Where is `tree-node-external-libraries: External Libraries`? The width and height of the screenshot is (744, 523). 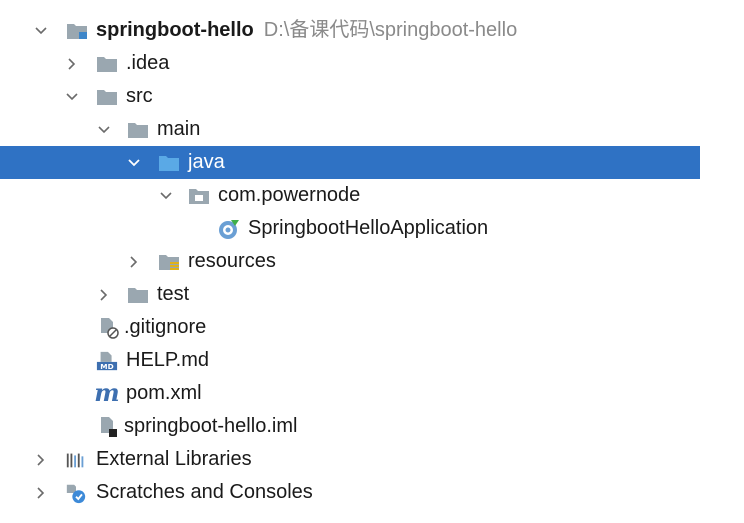 tree-node-external-libraries: External Libraries is located at coordinates (372, 459).